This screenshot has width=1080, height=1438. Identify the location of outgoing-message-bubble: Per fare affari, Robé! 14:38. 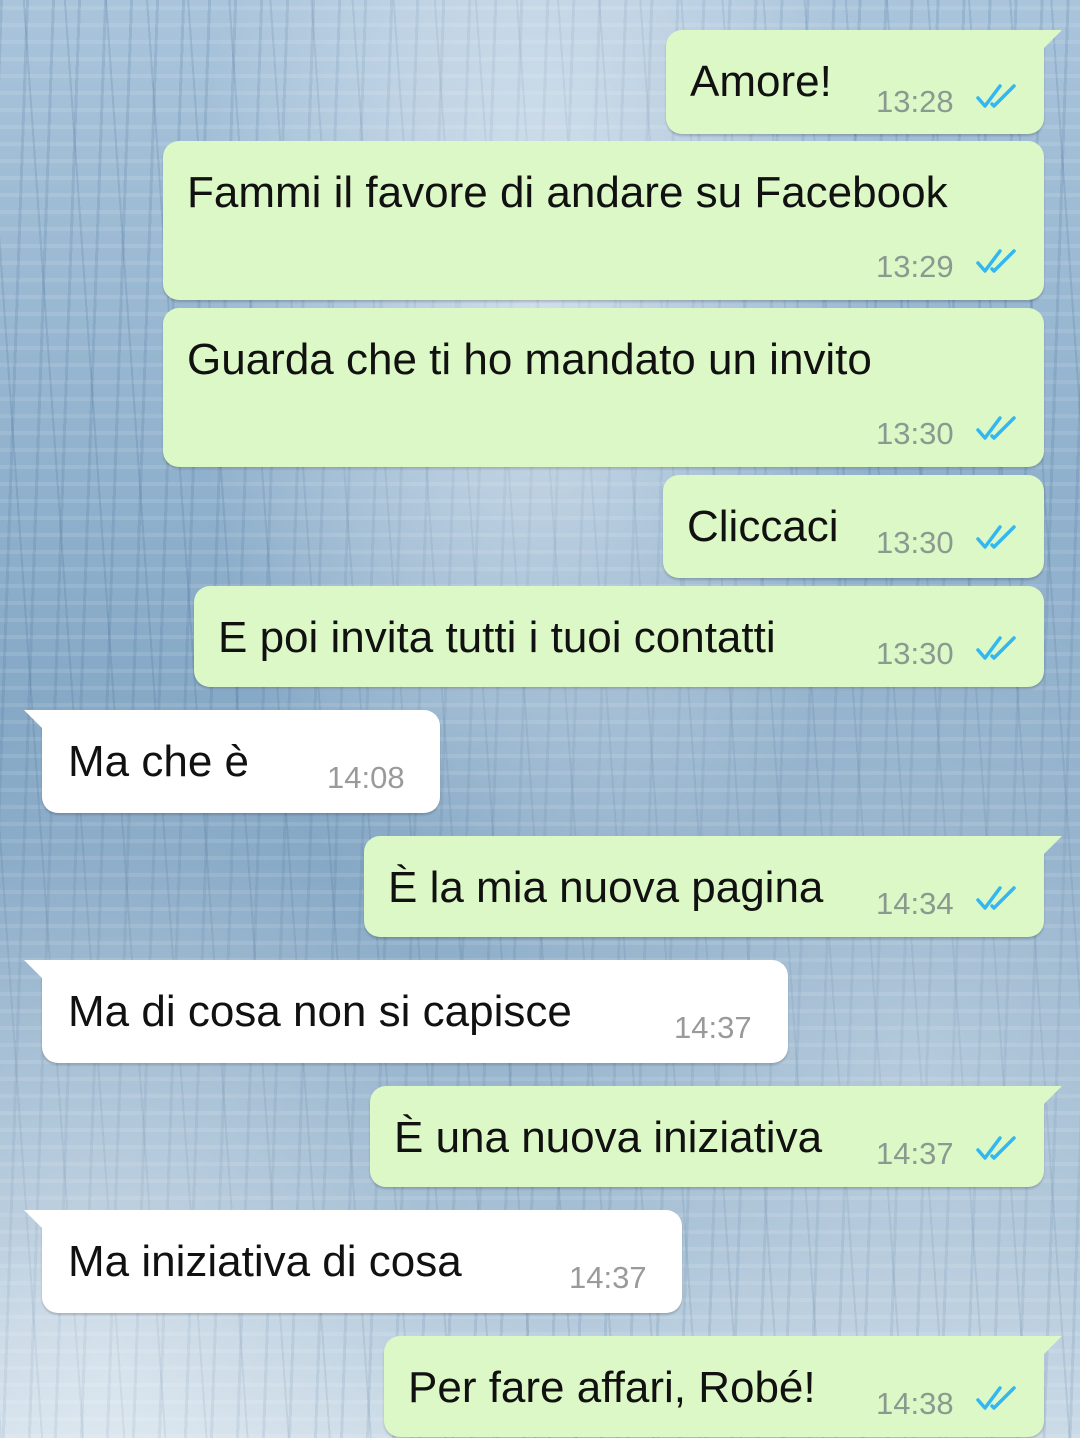
(723, 1386).